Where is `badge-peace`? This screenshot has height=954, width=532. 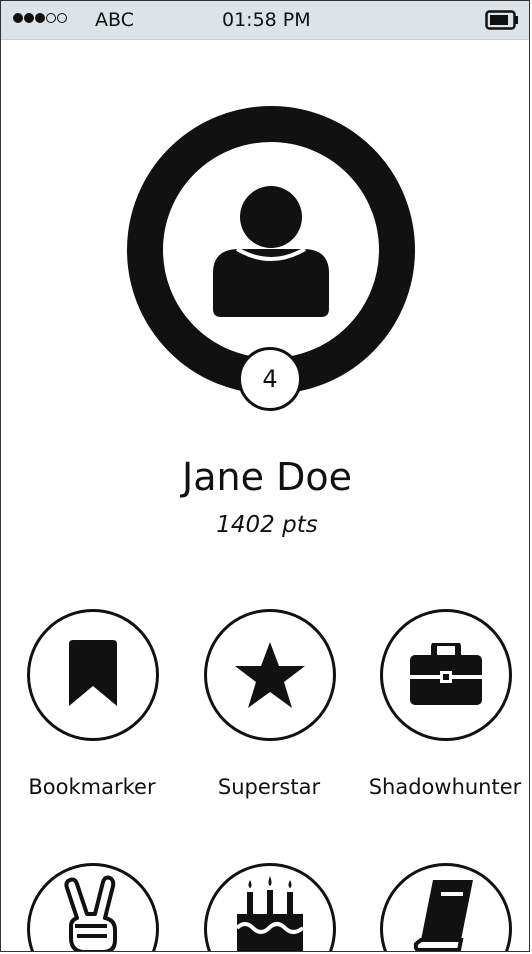 badge-peace is located at coordinates (93, 907).